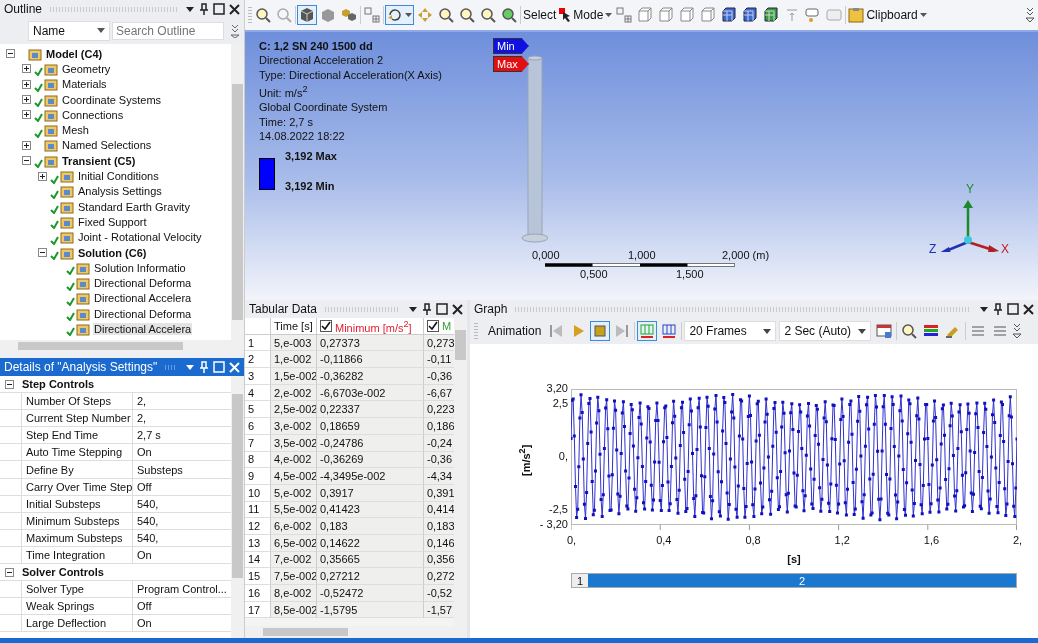 Image resolution: width=1038 pixels, height=643 pixels. I want to click on step-segment: 2, so click(802, 580).